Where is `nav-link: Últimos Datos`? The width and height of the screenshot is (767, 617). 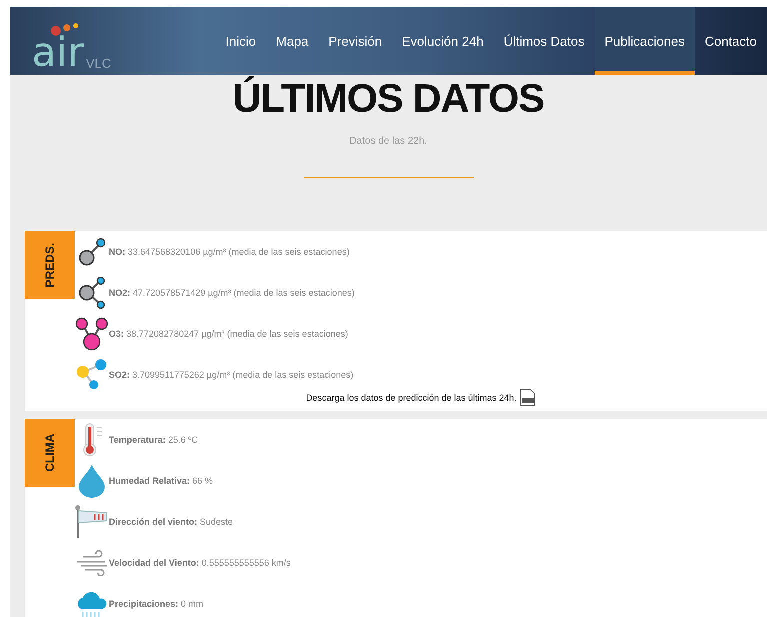 nav-link: Últimos Datos is located at coordinates (544, 41).